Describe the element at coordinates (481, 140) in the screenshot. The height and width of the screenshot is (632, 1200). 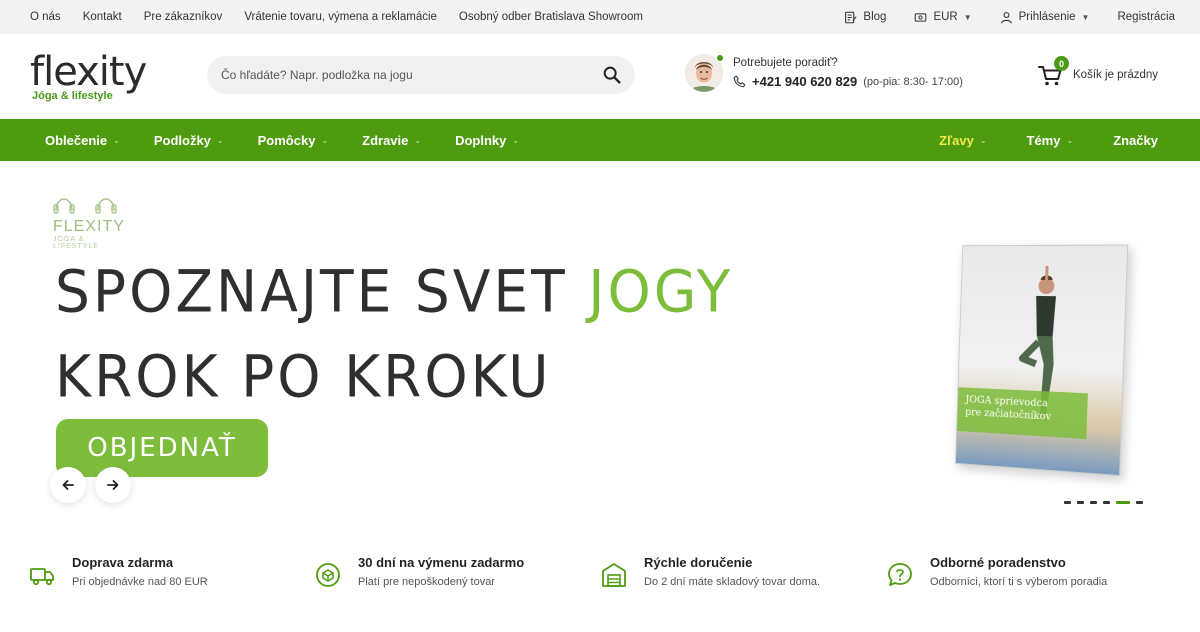
I see `nav-label: Doplnky` at that location.